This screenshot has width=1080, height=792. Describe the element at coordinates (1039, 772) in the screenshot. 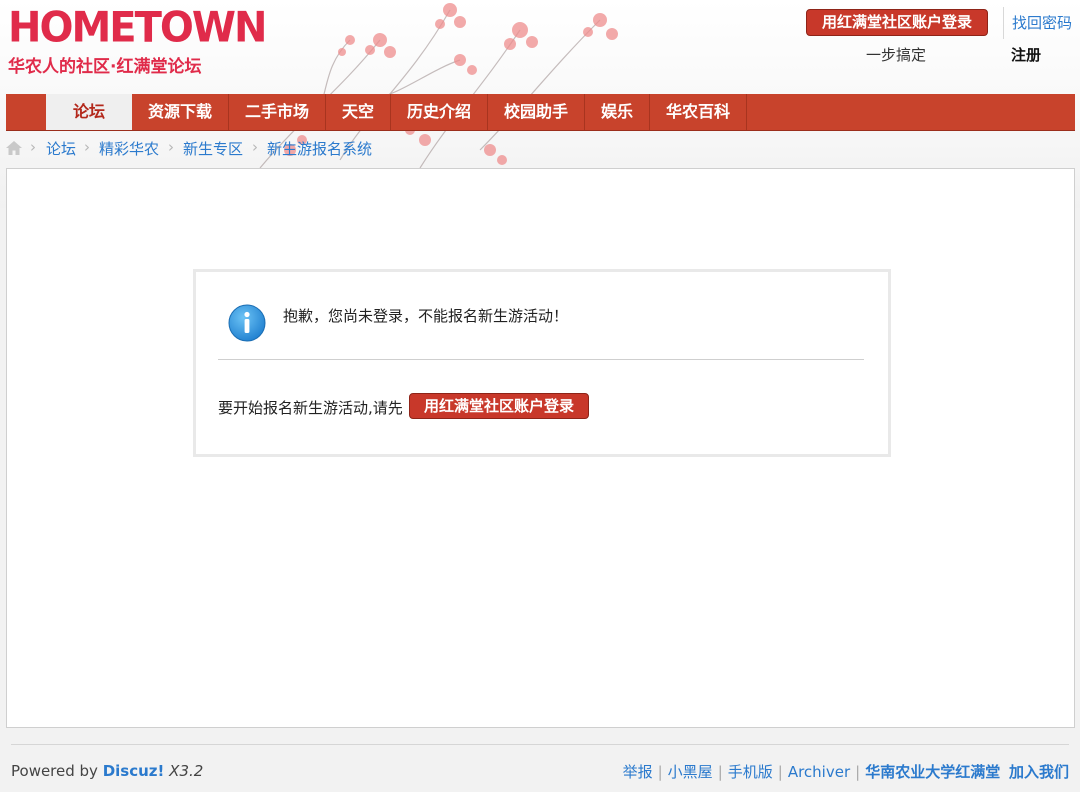

I see `footer-link-join-us: 加入我们` at that location.